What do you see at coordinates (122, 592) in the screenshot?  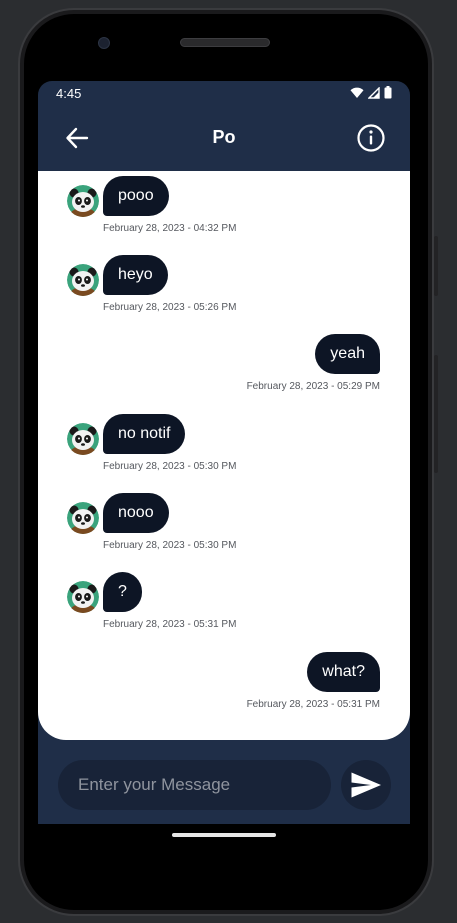 I see `message-bubble: ?` at bounding box center [122, 592].